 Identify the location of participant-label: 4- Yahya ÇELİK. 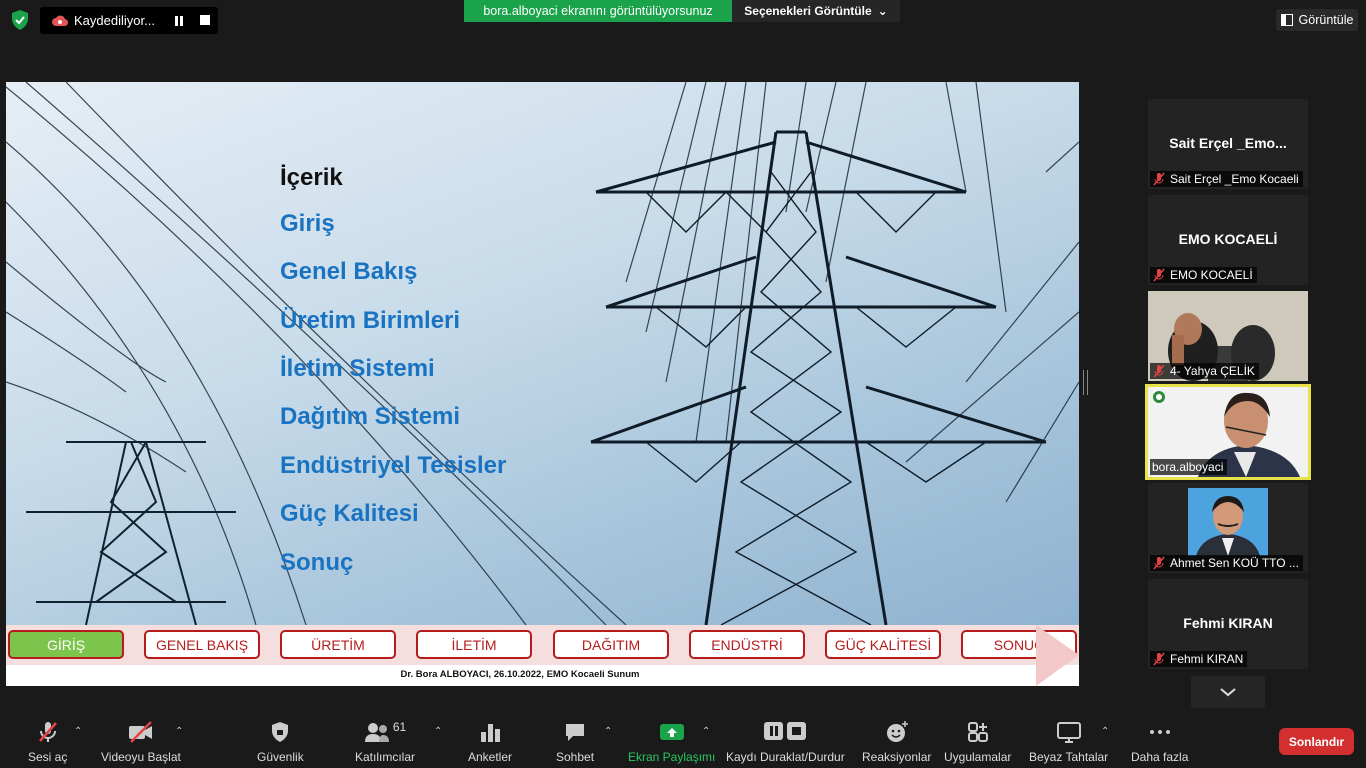
(1204, 371).